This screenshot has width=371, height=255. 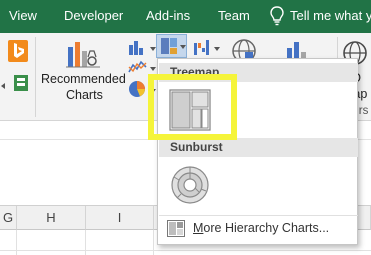 What do you see at coordinates (168, 15) in the screenshot?
I see `tab-add-ins: Add-ins` at bounding box center [168, 15].